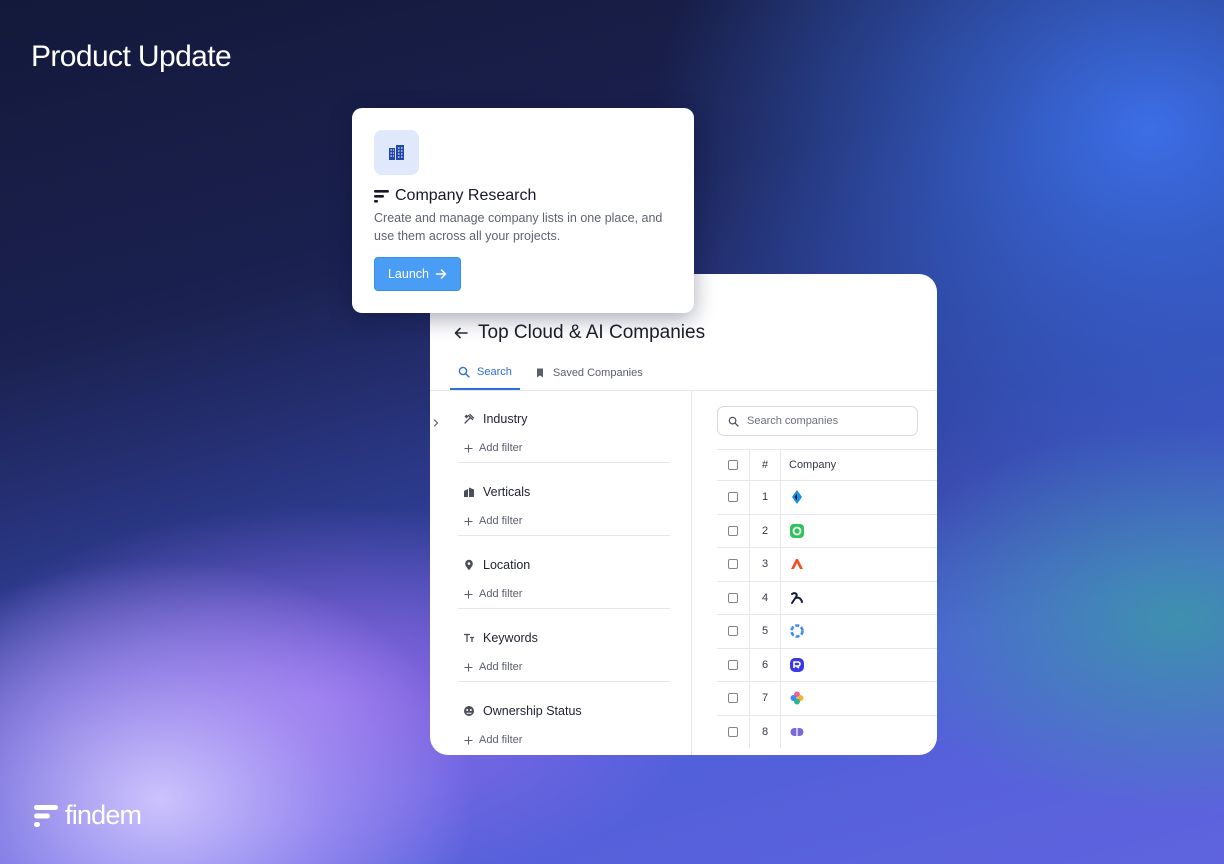  What do you see at coordinates (522, 711) in the screenshot?
I see `filter-label: Ownership Status` at bounding box center [522, 711].